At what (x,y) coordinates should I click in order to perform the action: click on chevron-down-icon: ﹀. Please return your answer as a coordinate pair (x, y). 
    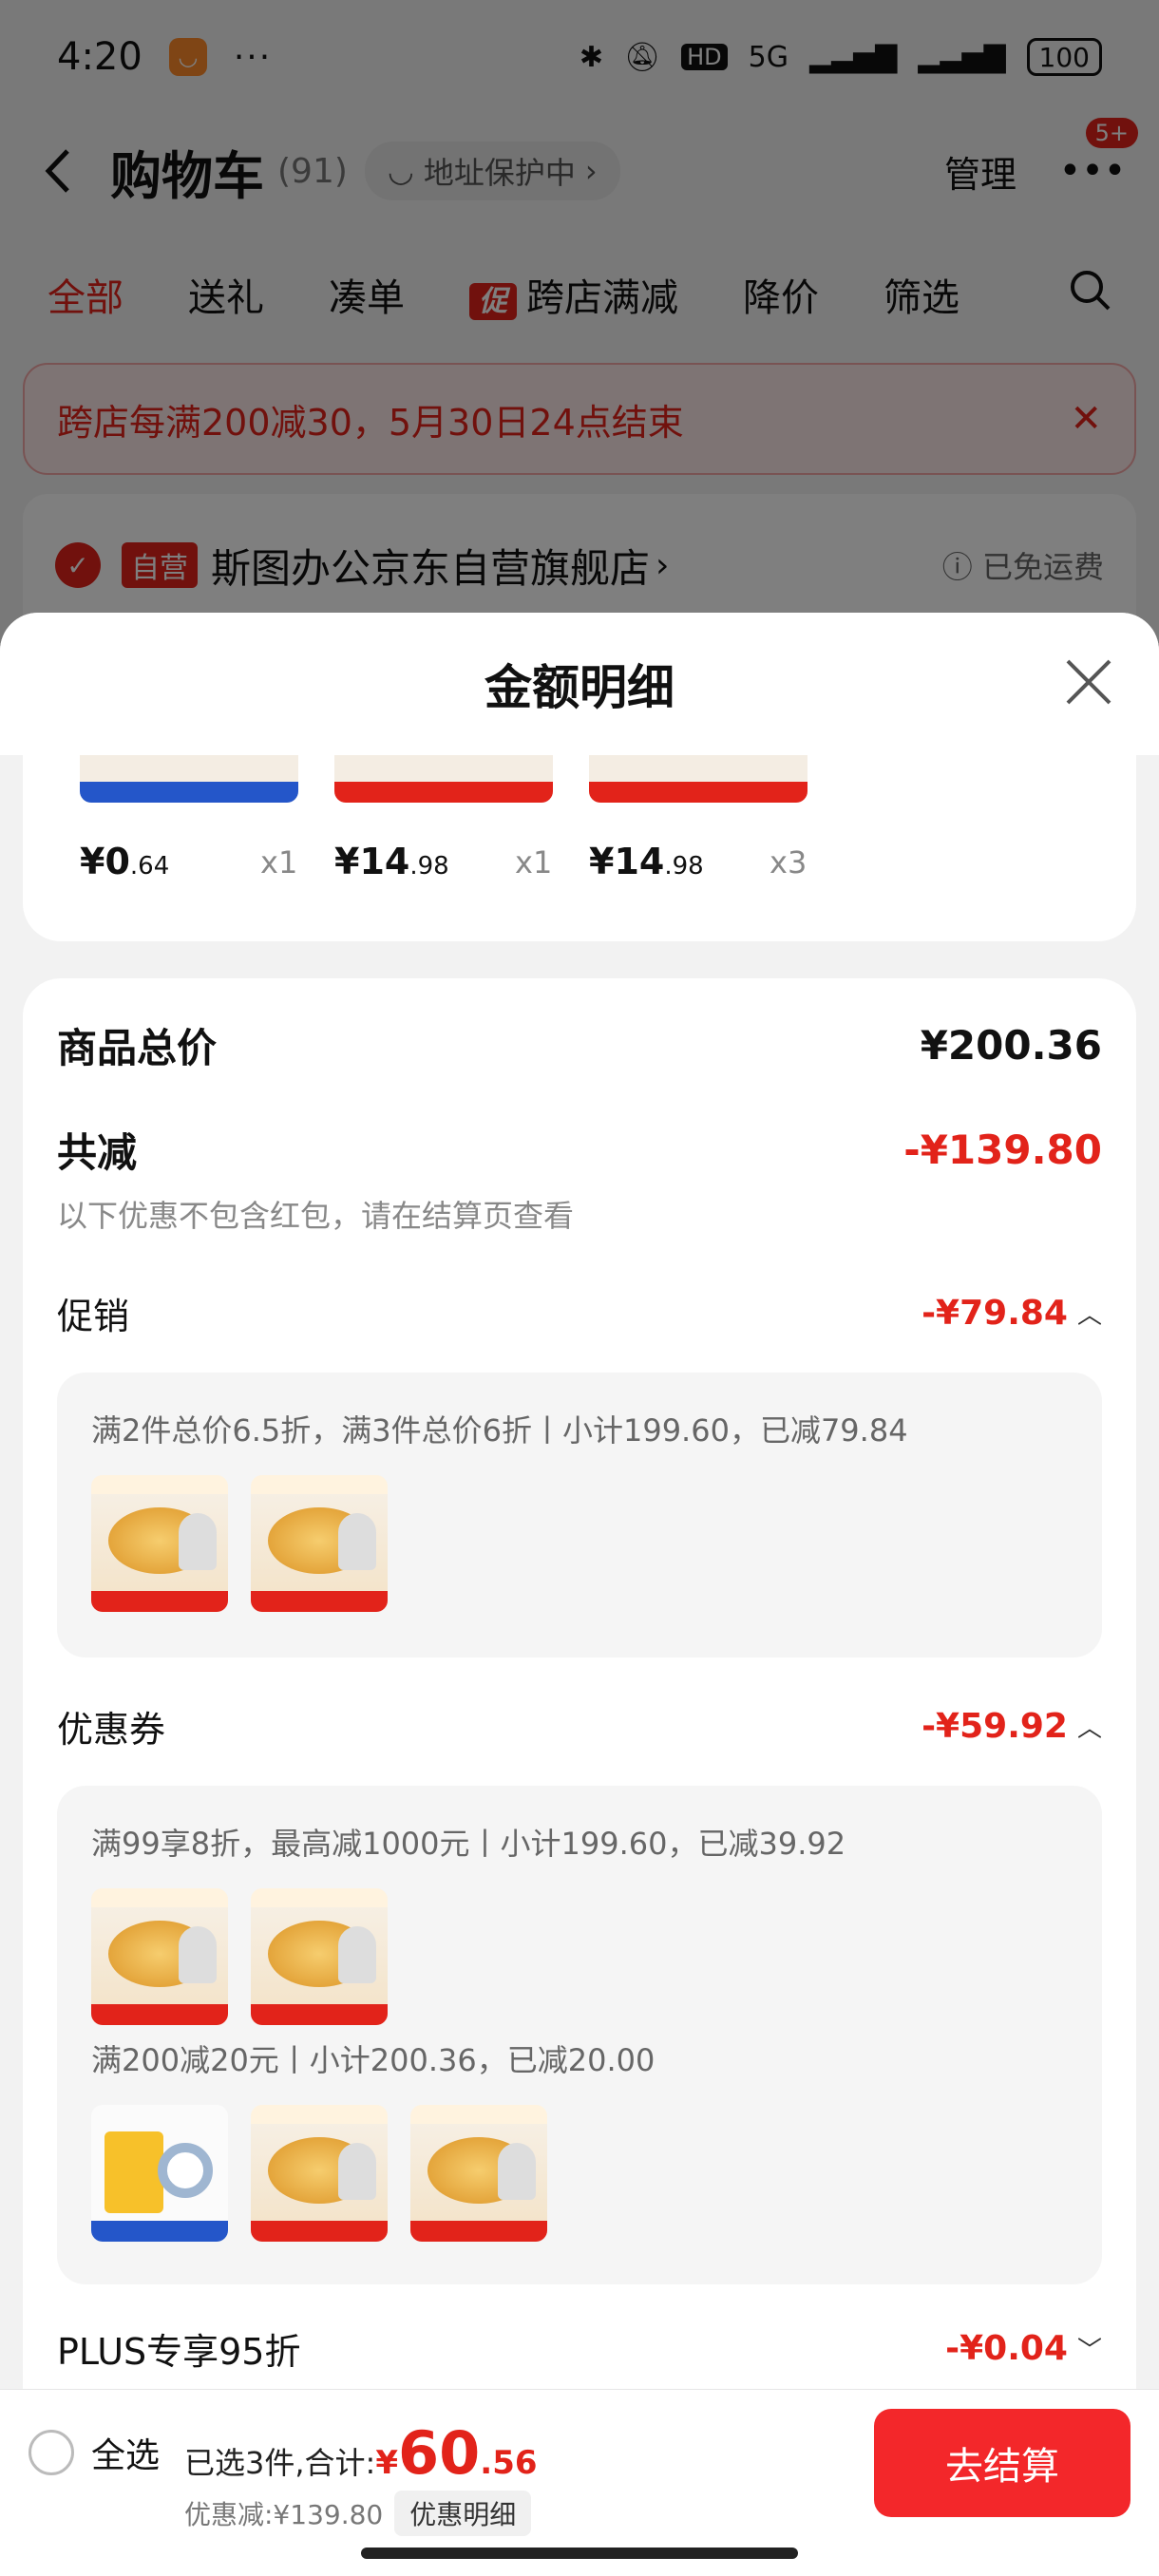
    Looking at the image, I should click on (1089, 2351).